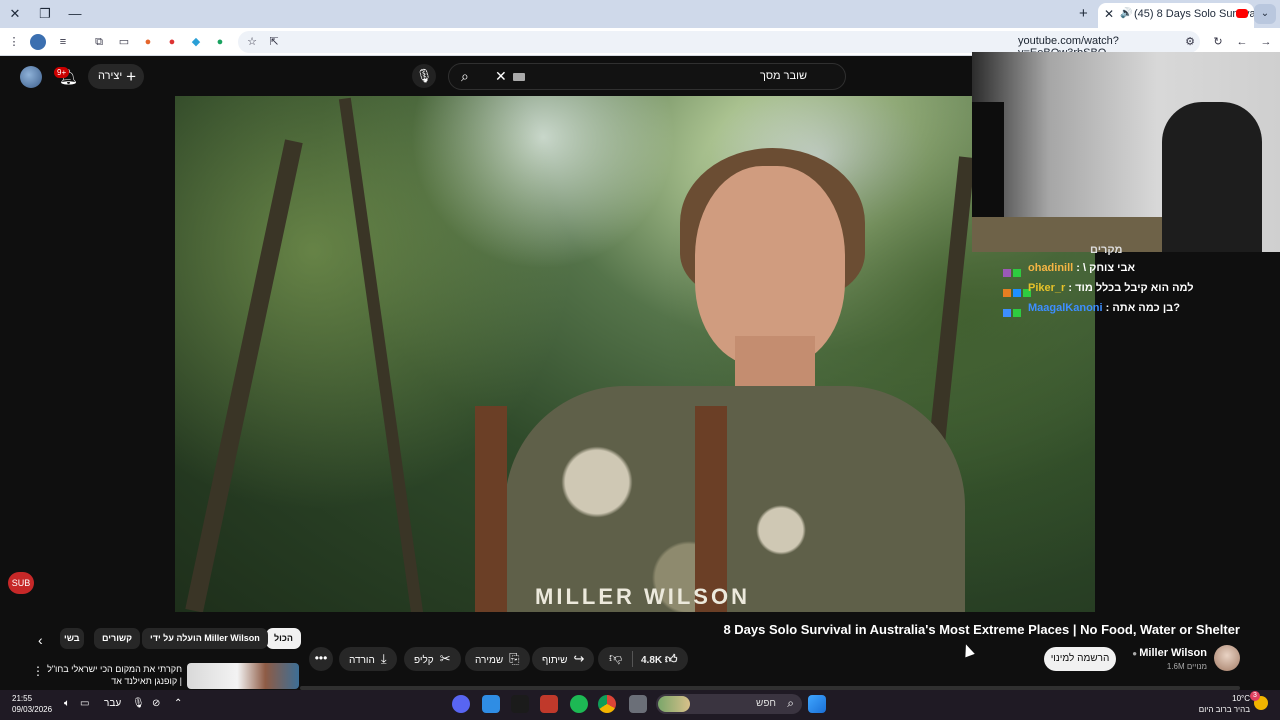 This screenshot has width=1280, height=720. I want to click on profile-icon, so click(38, 42).